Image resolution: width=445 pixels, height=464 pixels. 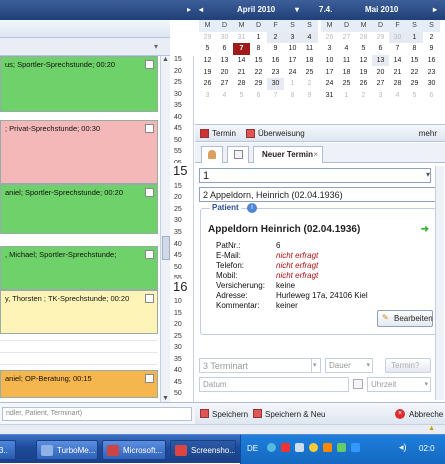 I want to click on appointment: us; Sportler-Sprechstunde; 00:20, so click(x=79, y=84).